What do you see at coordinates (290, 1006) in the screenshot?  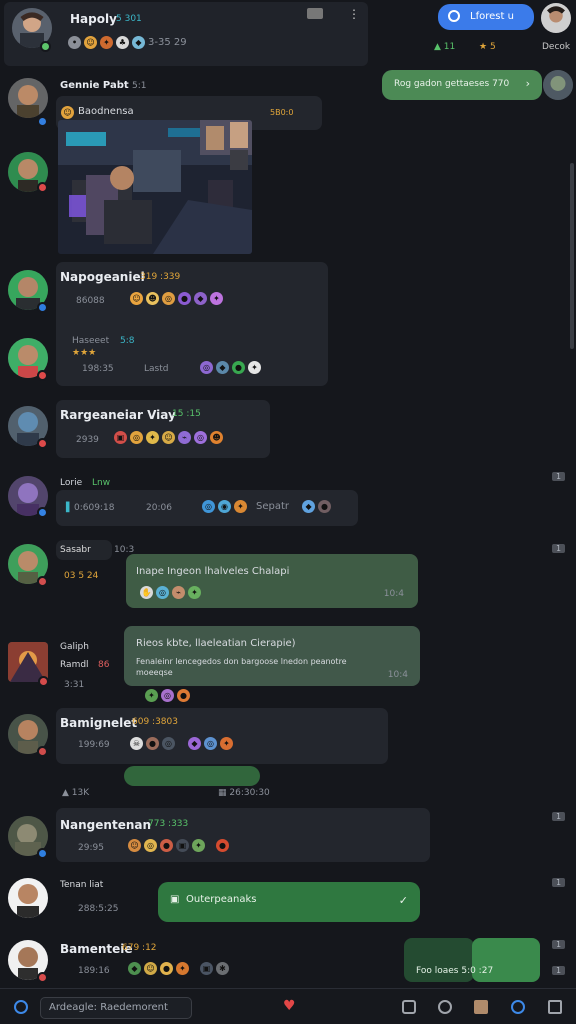 I see `heart-icon: ♥` at bounding box center [290, 1006].